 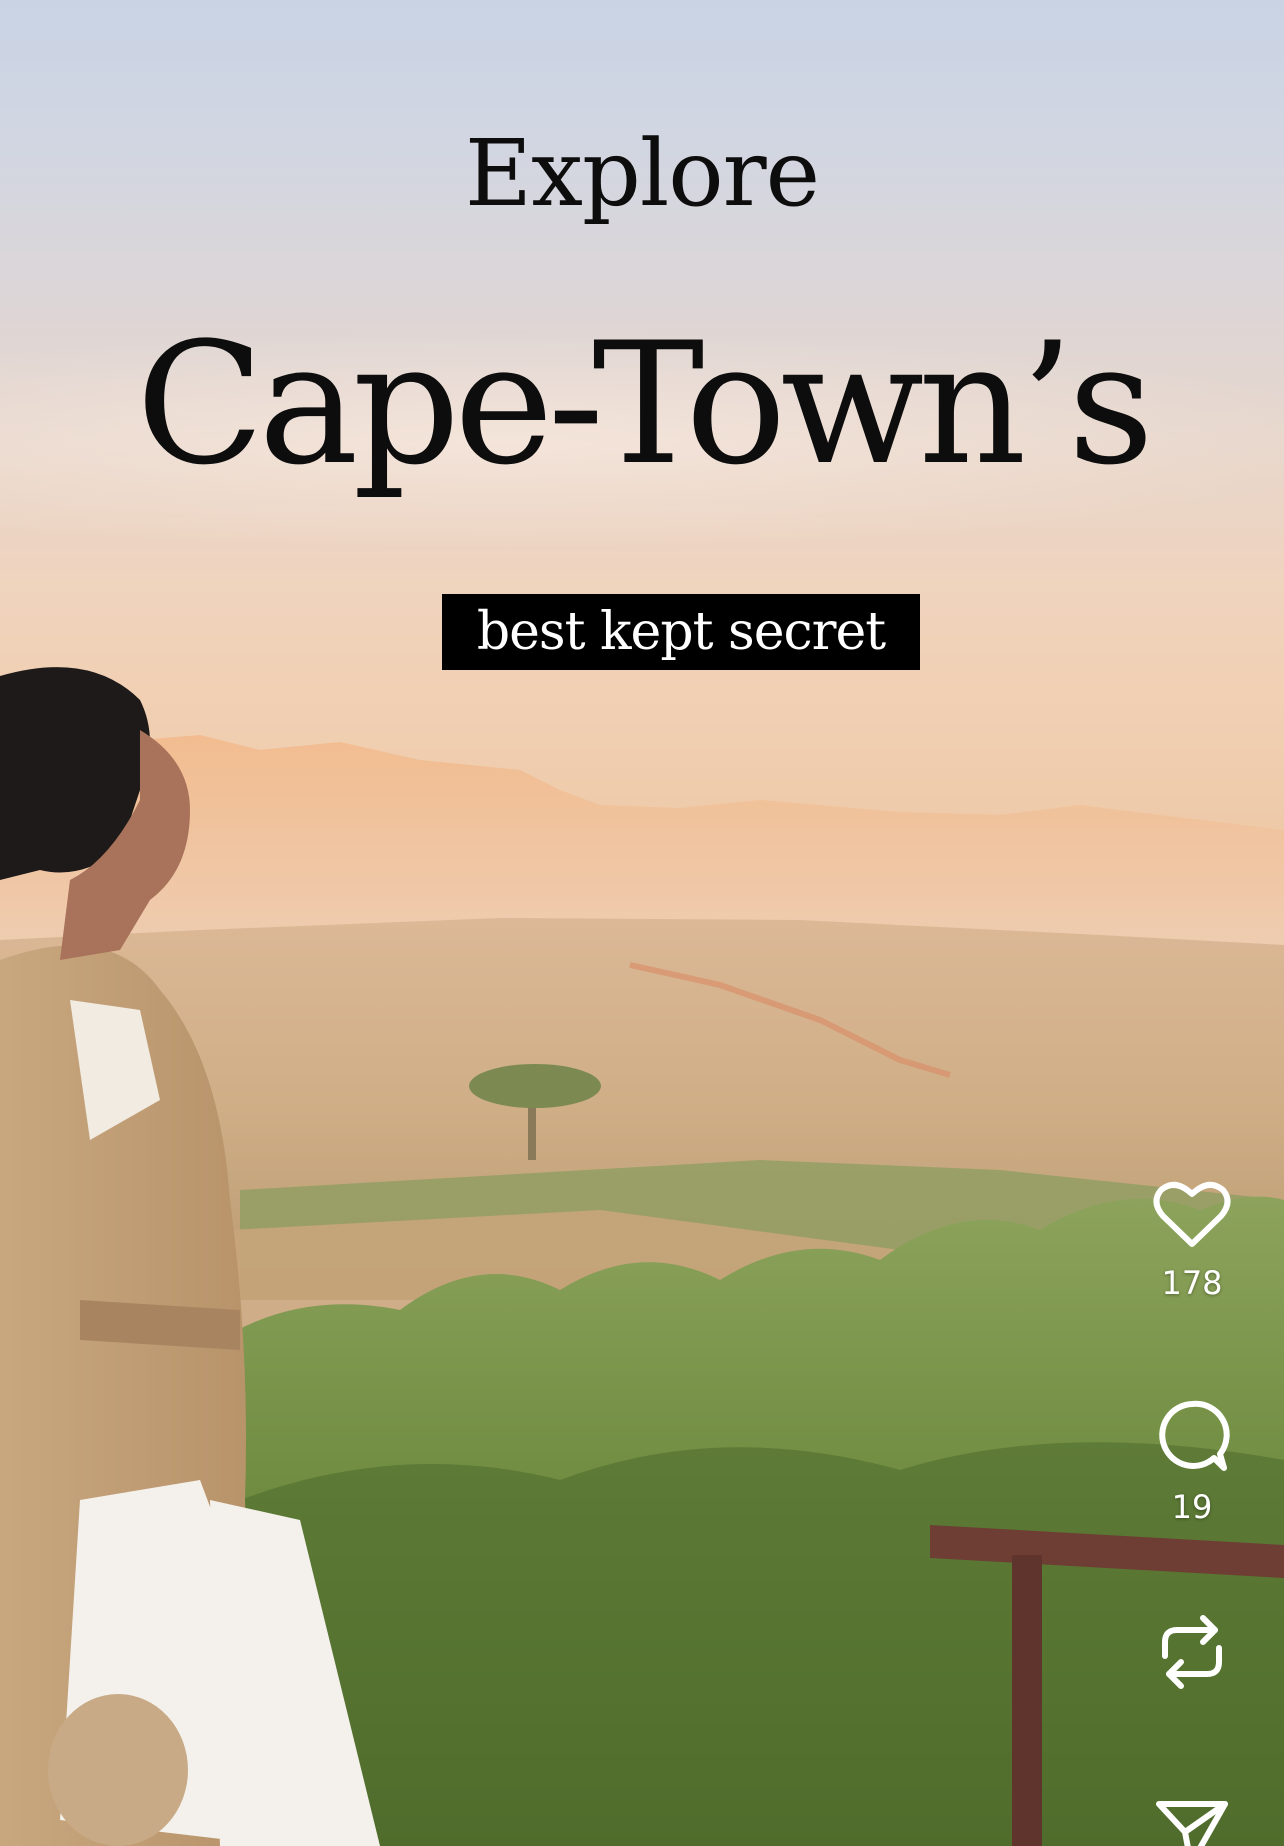 I want to click on title-cape-towns: Cape-Town’s, so click(x=644, y=404).